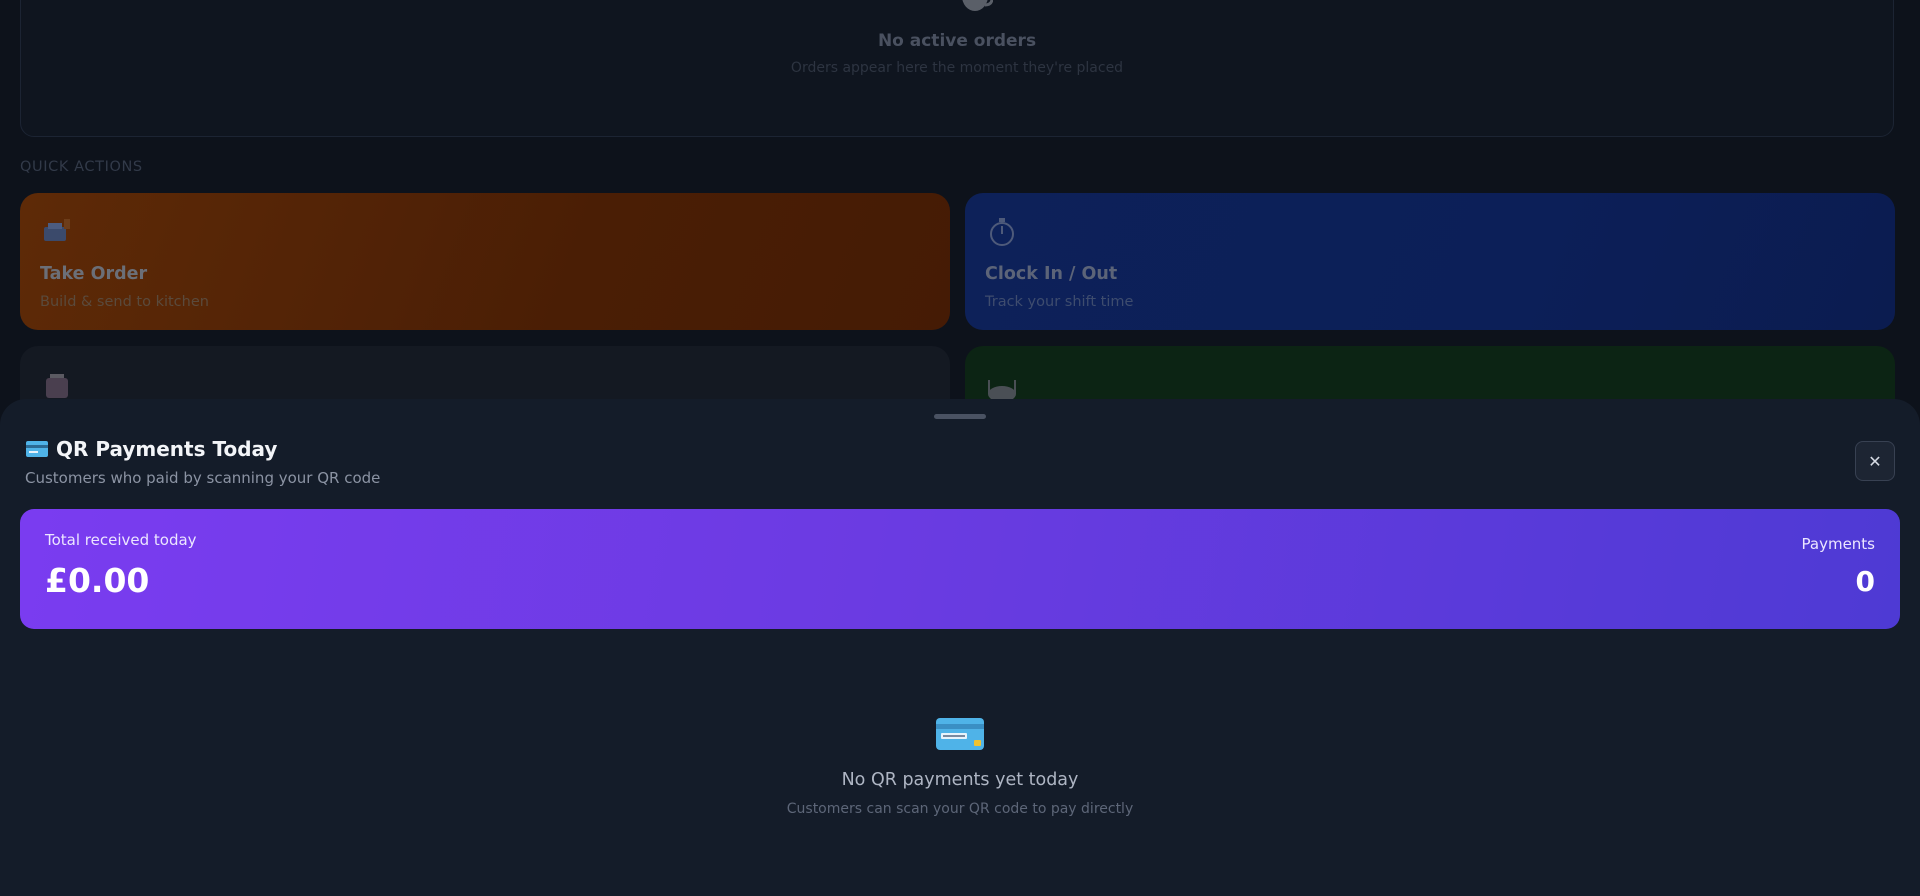 The image size is (1920, 896). I want to click on no-qr-payments-title: No QR payments yet today, so click(960, 780).